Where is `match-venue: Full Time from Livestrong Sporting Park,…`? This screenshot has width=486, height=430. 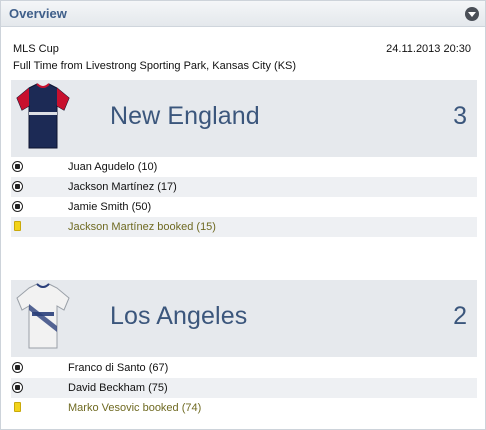
match-venue: Full Time from Livestrong Sporting Park,… is located at coordinates (155, 66).